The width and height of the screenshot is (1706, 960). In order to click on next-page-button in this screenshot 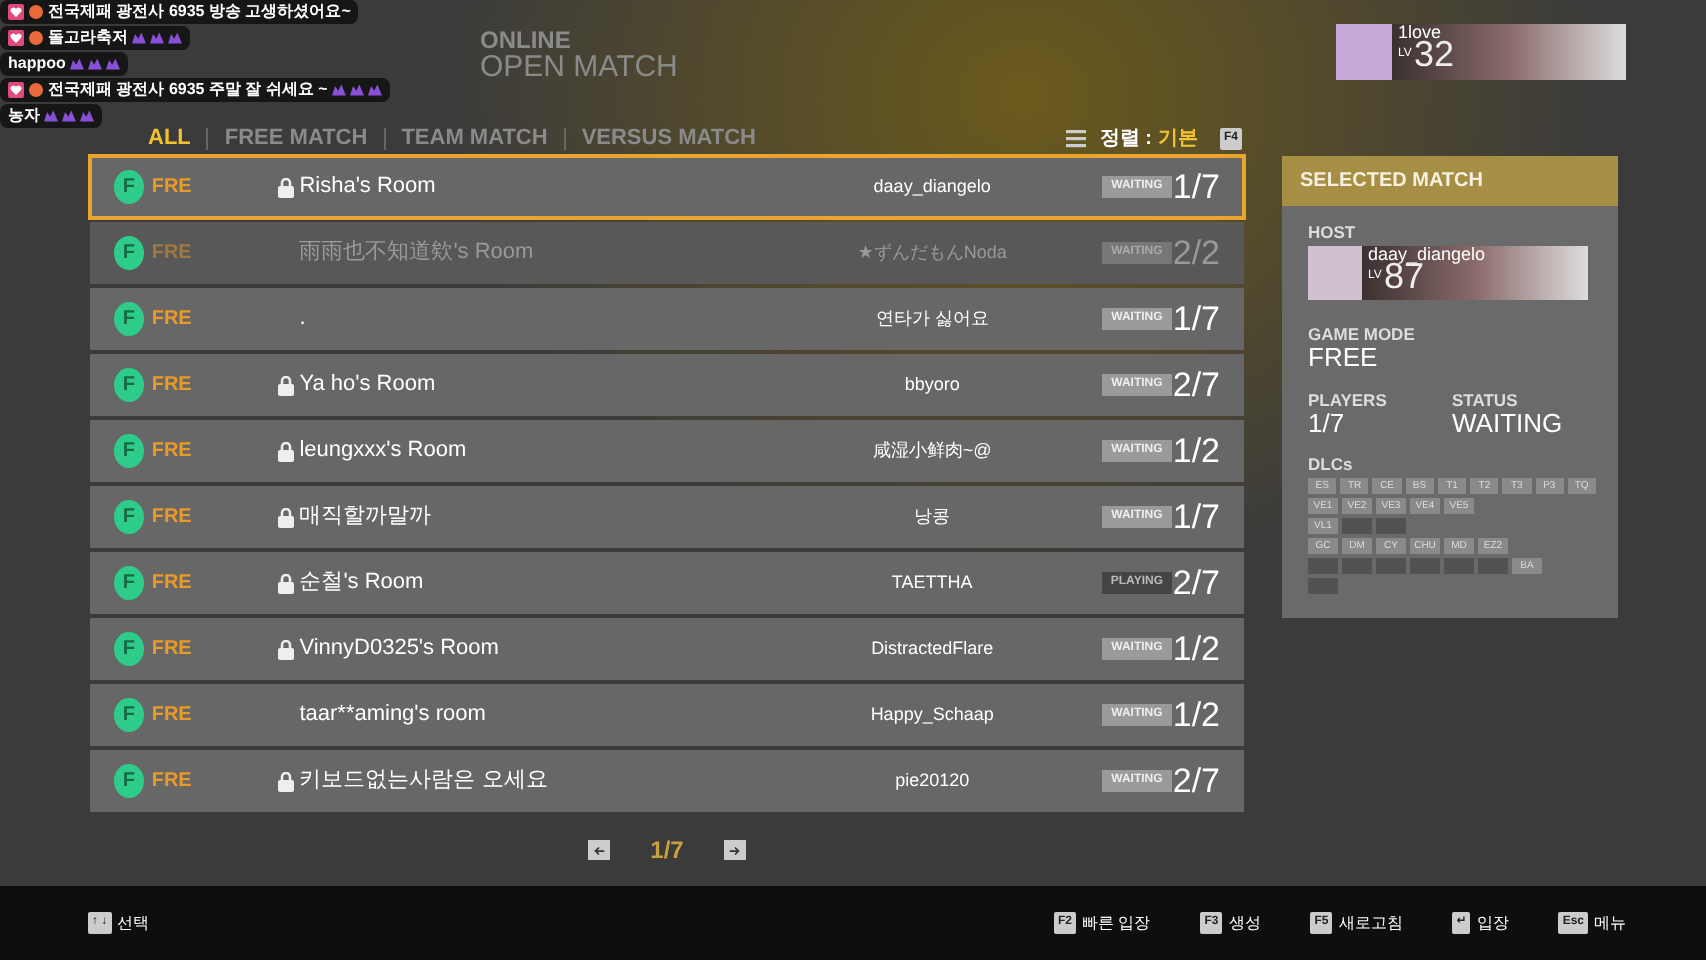, I will do `click(734, 850)`.